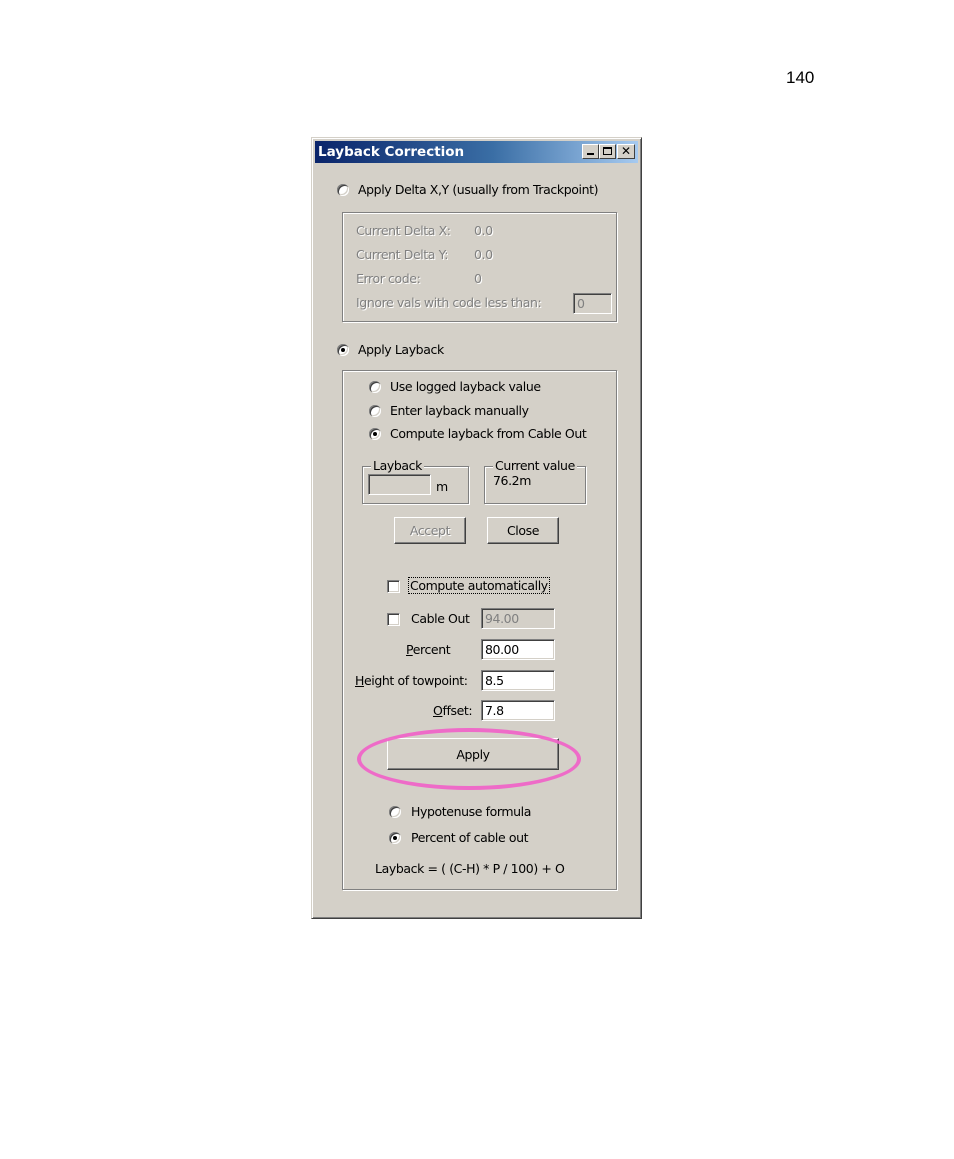  I want to click on percent-label-rest: ercent, so click(431, 649).